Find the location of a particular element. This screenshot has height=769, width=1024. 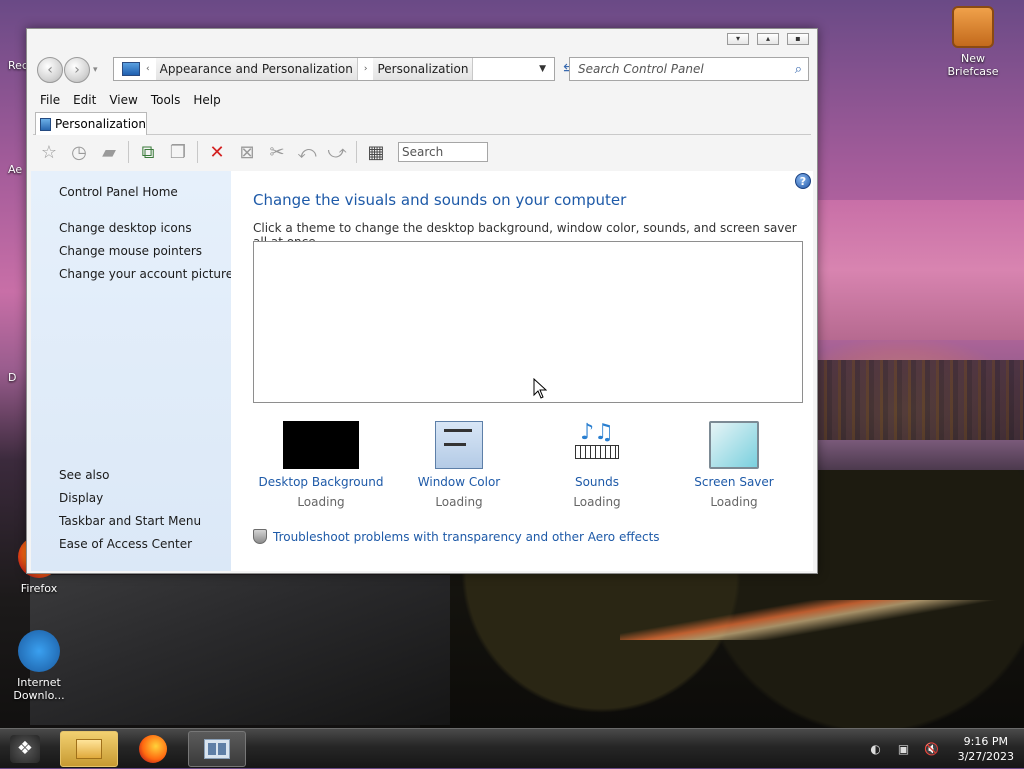

address-dropdown-icon: ▼ is located at coordinates (542, 69).